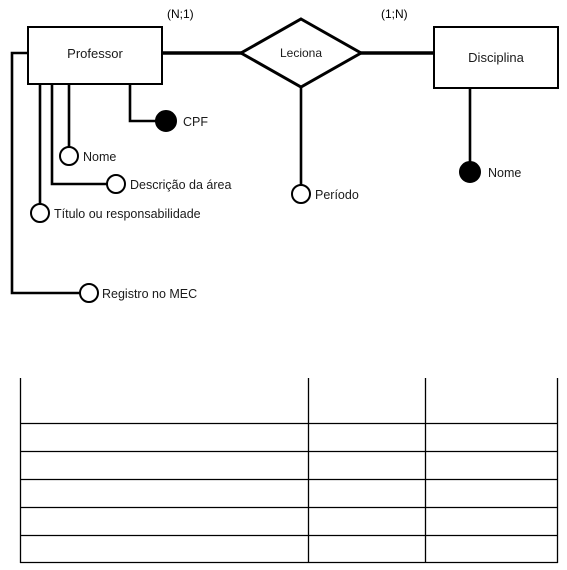  I want to click on attribute-titulo-responsabilidade: Título ou responsabilidade, so click(115, 213).